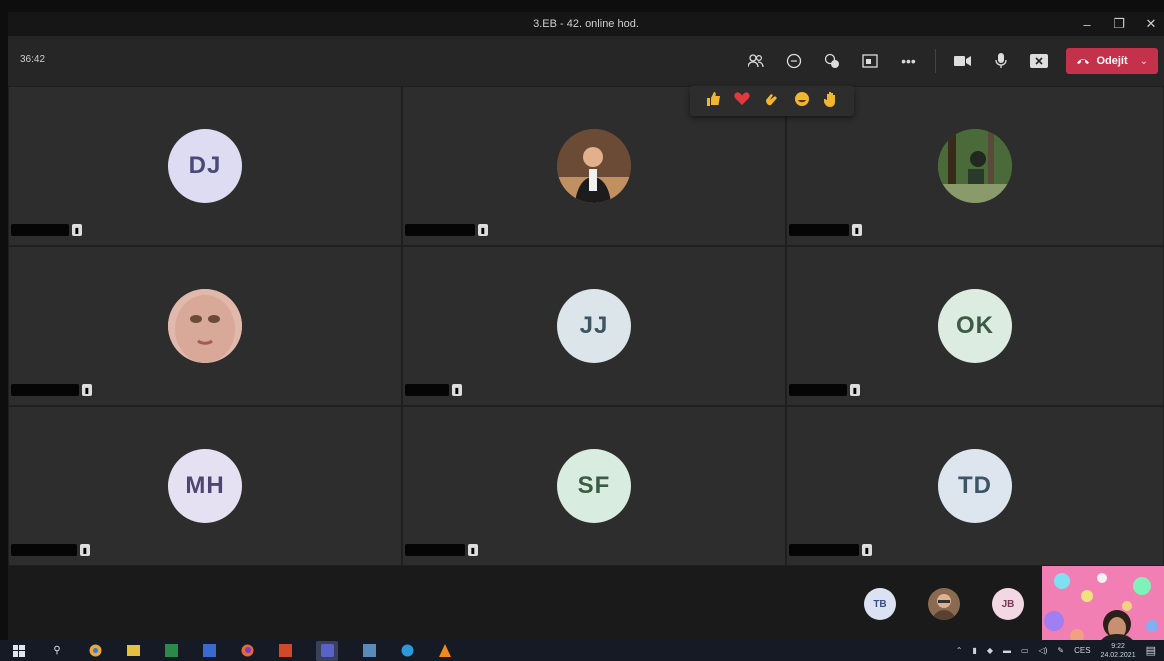 This screenshot has width=1164, height=661. Describe the element at coordinates (95, 651) in the screenshot. I see `chrome-icon` at that location.